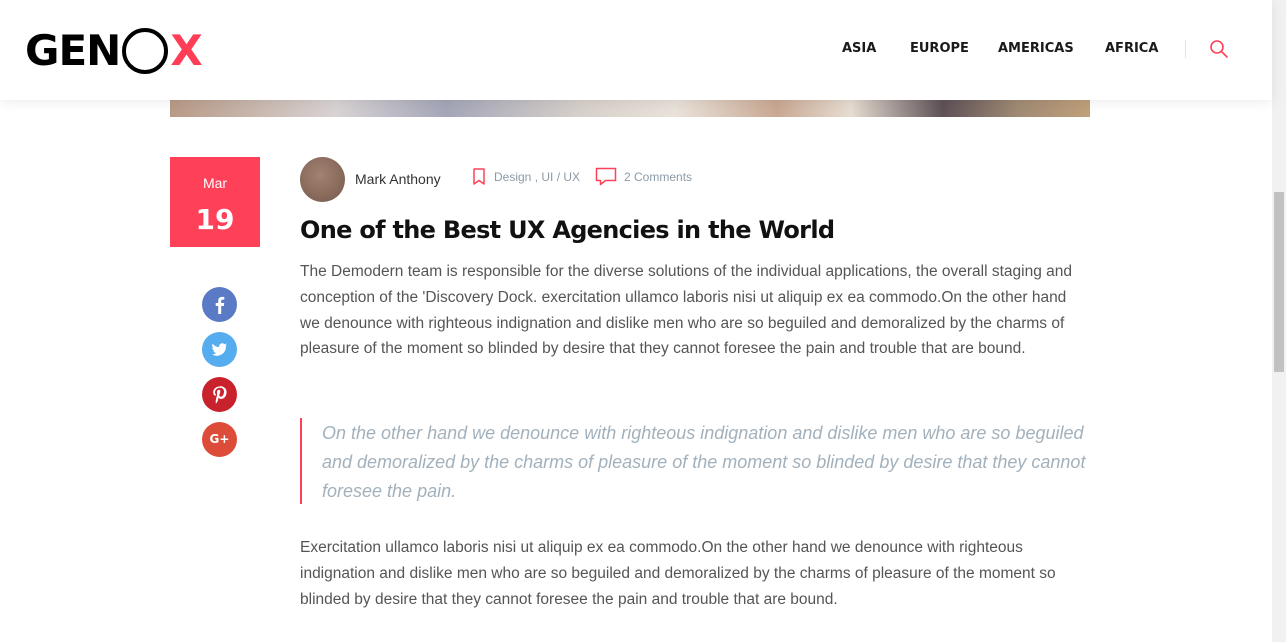  What do you see at coordinates (658, 177) in the screenshot?
I see `post-comments-count: 2 Comments` at bounding box center [658, 177].